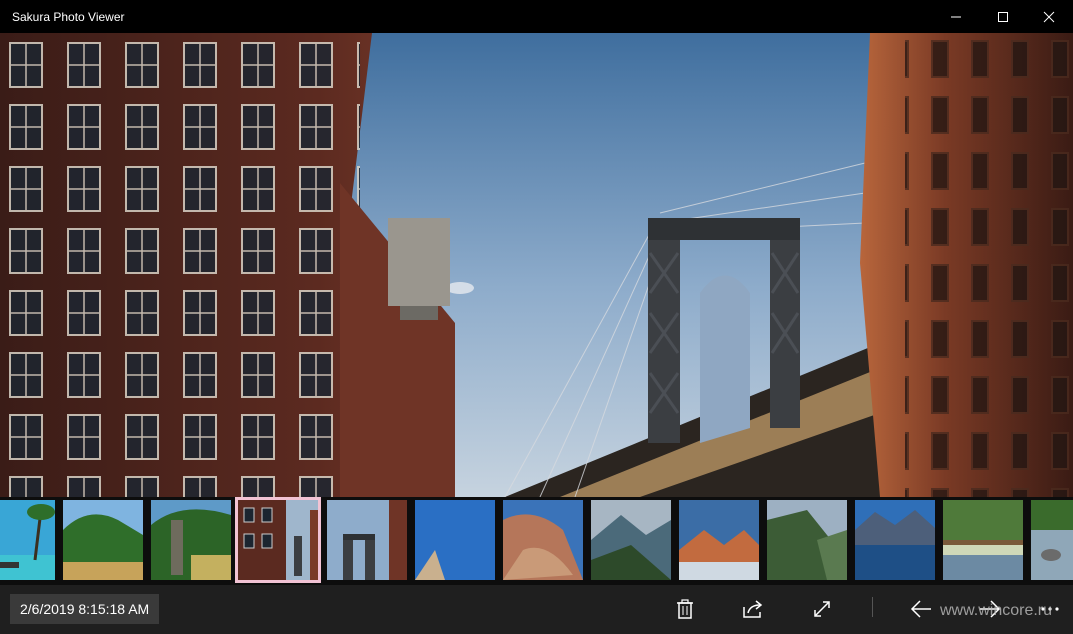  Describe the element at coordinates (872, 607) in the screenshot. I see `toolbar-divider` at that location.